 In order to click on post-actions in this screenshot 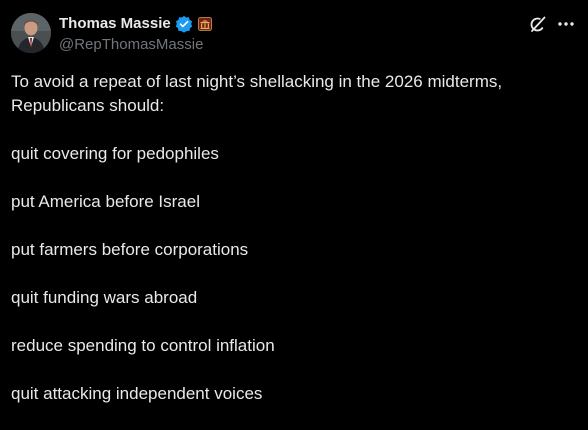, I will do `click(552, 24)`.